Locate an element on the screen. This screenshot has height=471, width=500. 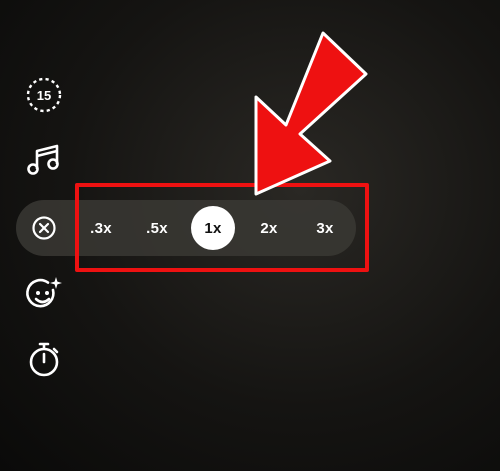
timer-duration-label: 15 is located at coordinates (44, 95).